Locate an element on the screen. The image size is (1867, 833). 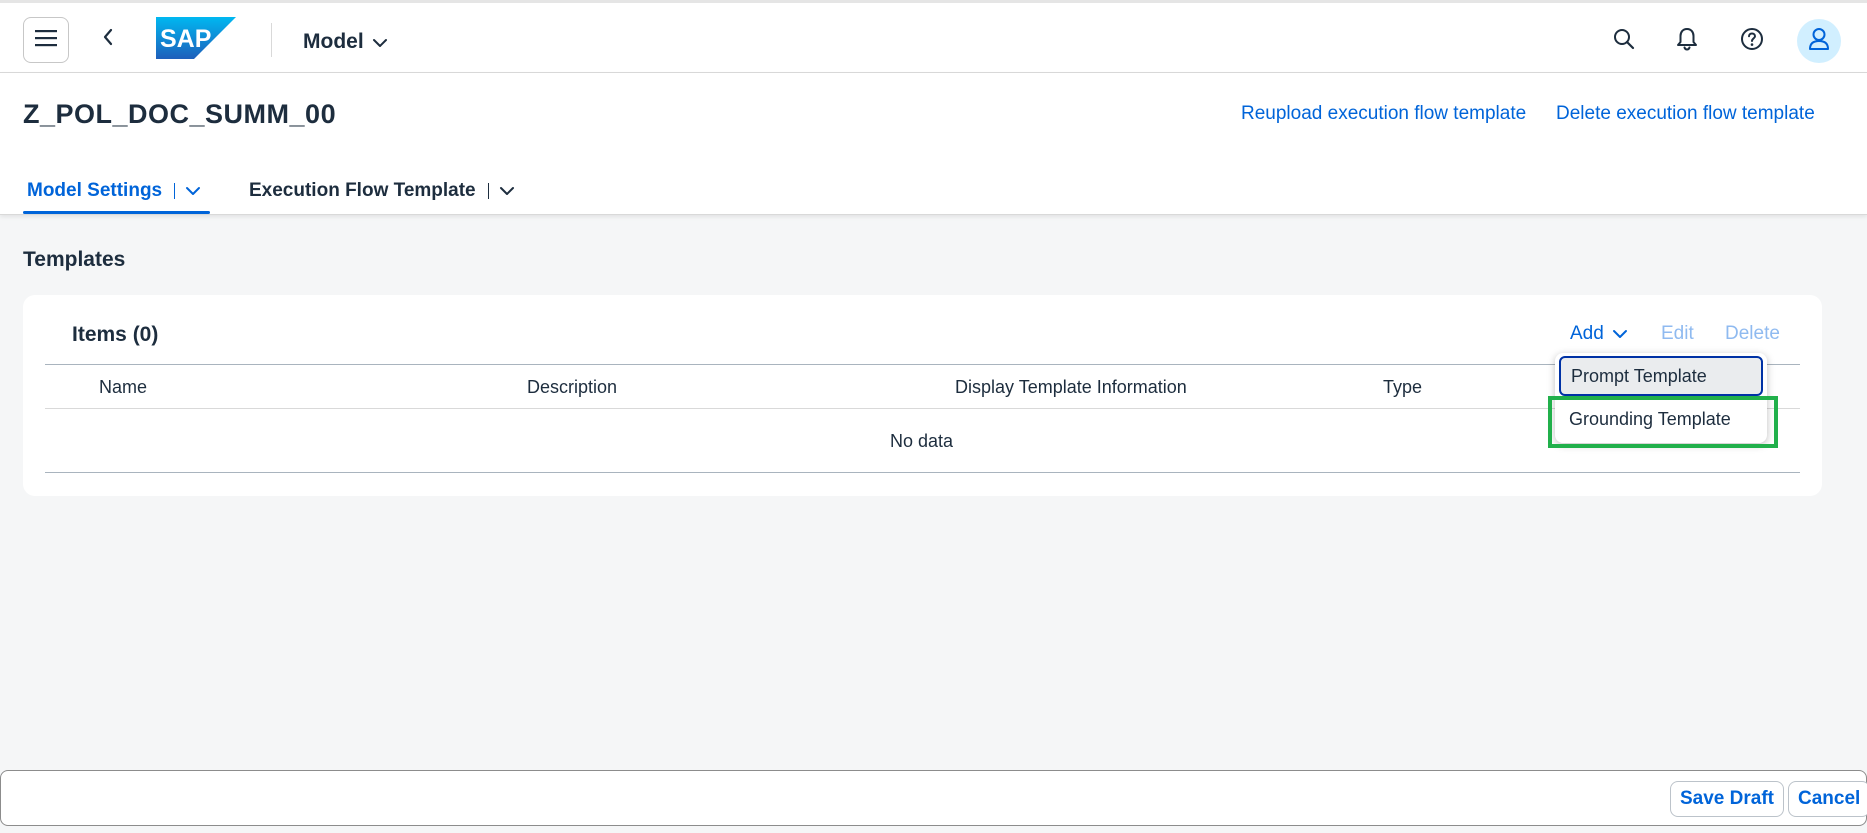
delete-button: Delete is located at coordinates (1752, 334).